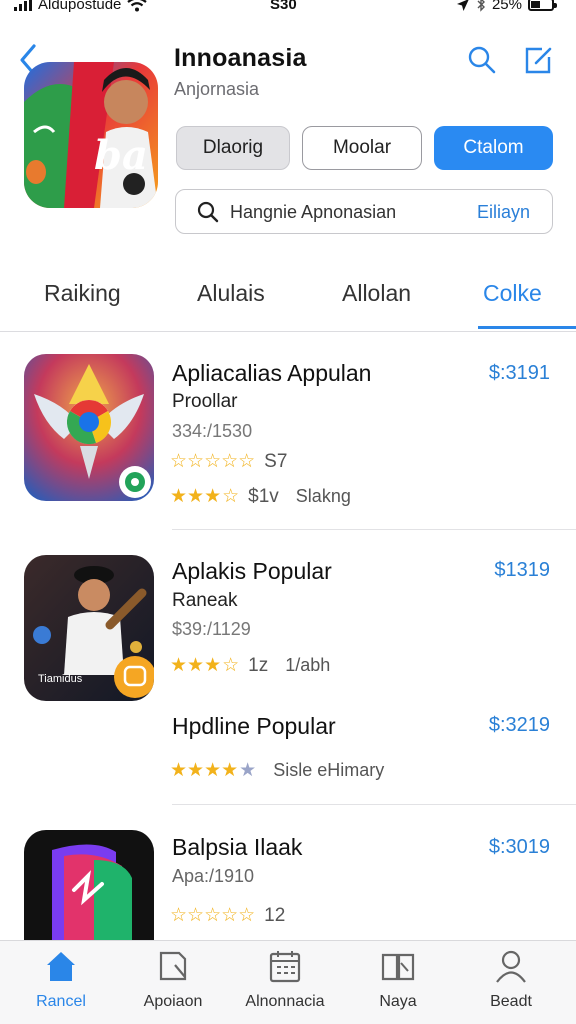 The image size is (576, 1024). I want to click on tab-4-active: Colke, so click(512, 293).